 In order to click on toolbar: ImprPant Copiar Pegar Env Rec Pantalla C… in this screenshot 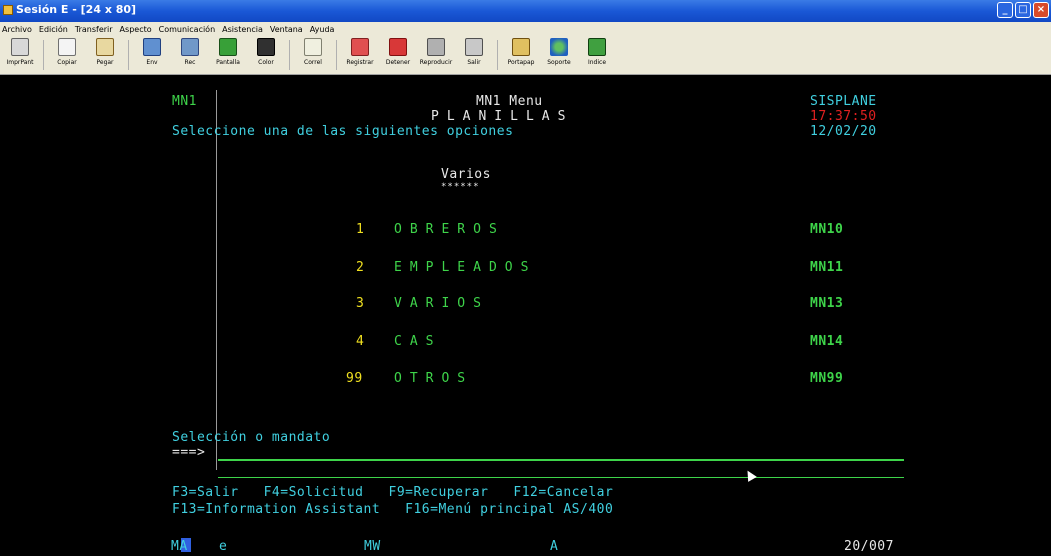, I will do `click(525, 55)`.